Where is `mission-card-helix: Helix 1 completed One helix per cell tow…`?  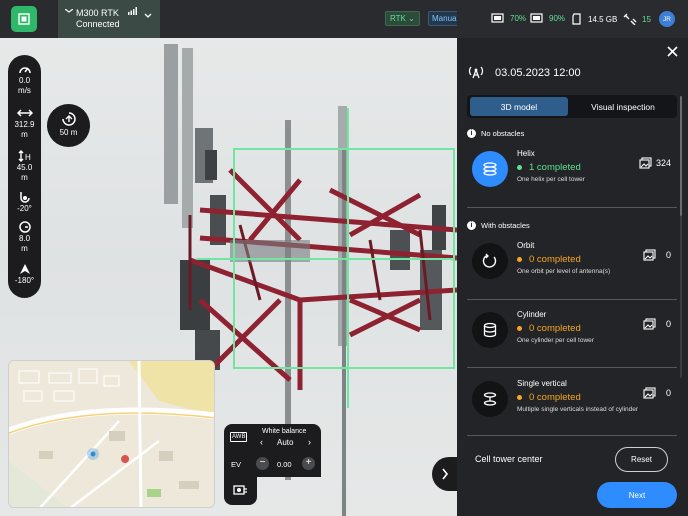 mission-card-helix: Helix 1 completed One helix per cell tow… is located at coordinates (572, 172).